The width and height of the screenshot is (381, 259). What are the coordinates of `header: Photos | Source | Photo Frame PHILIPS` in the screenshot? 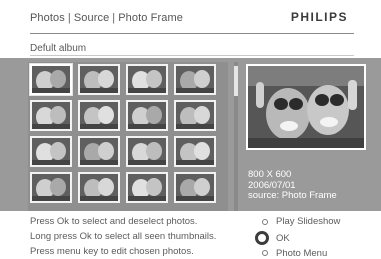 It's located at (190, 19).